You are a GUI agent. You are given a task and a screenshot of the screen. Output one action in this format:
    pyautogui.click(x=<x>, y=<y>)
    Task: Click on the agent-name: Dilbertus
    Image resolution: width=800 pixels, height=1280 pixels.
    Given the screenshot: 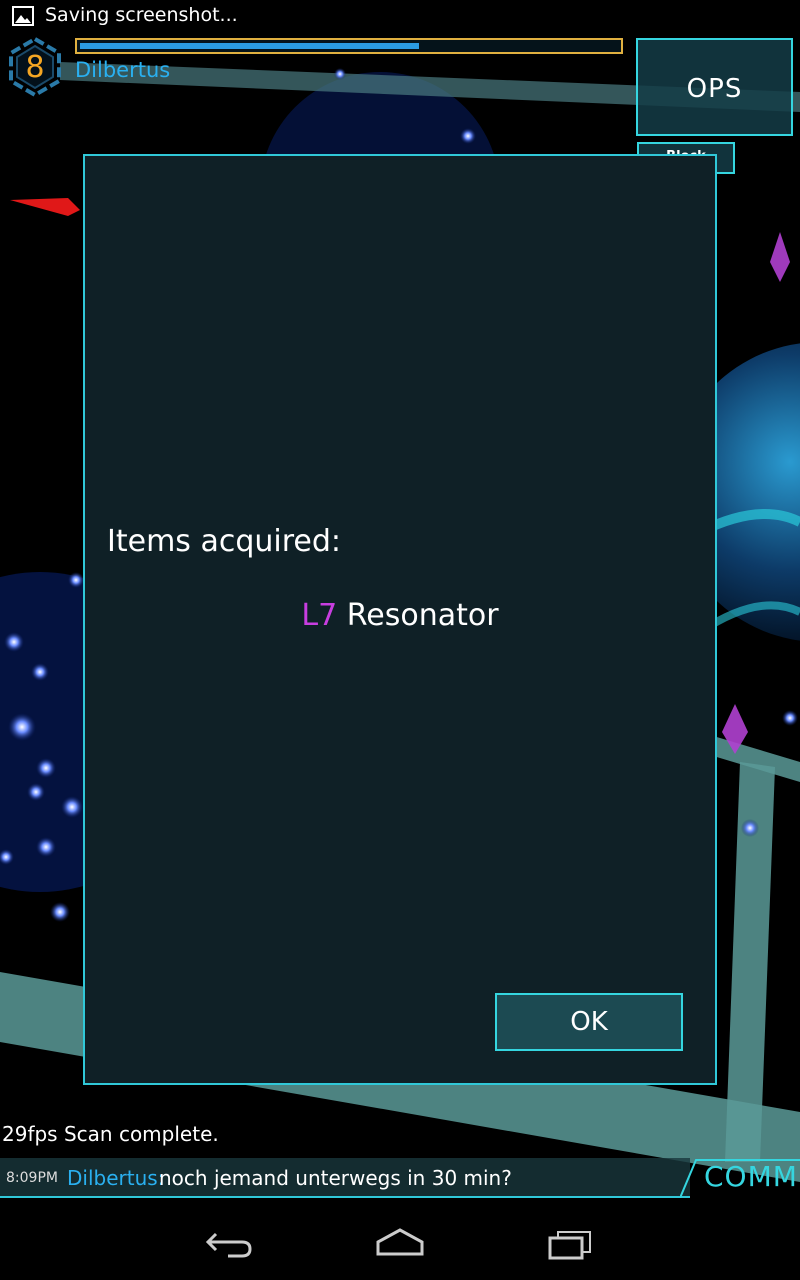 What is the action you would take?
    pyautogui.click(x=122, y=70)
    